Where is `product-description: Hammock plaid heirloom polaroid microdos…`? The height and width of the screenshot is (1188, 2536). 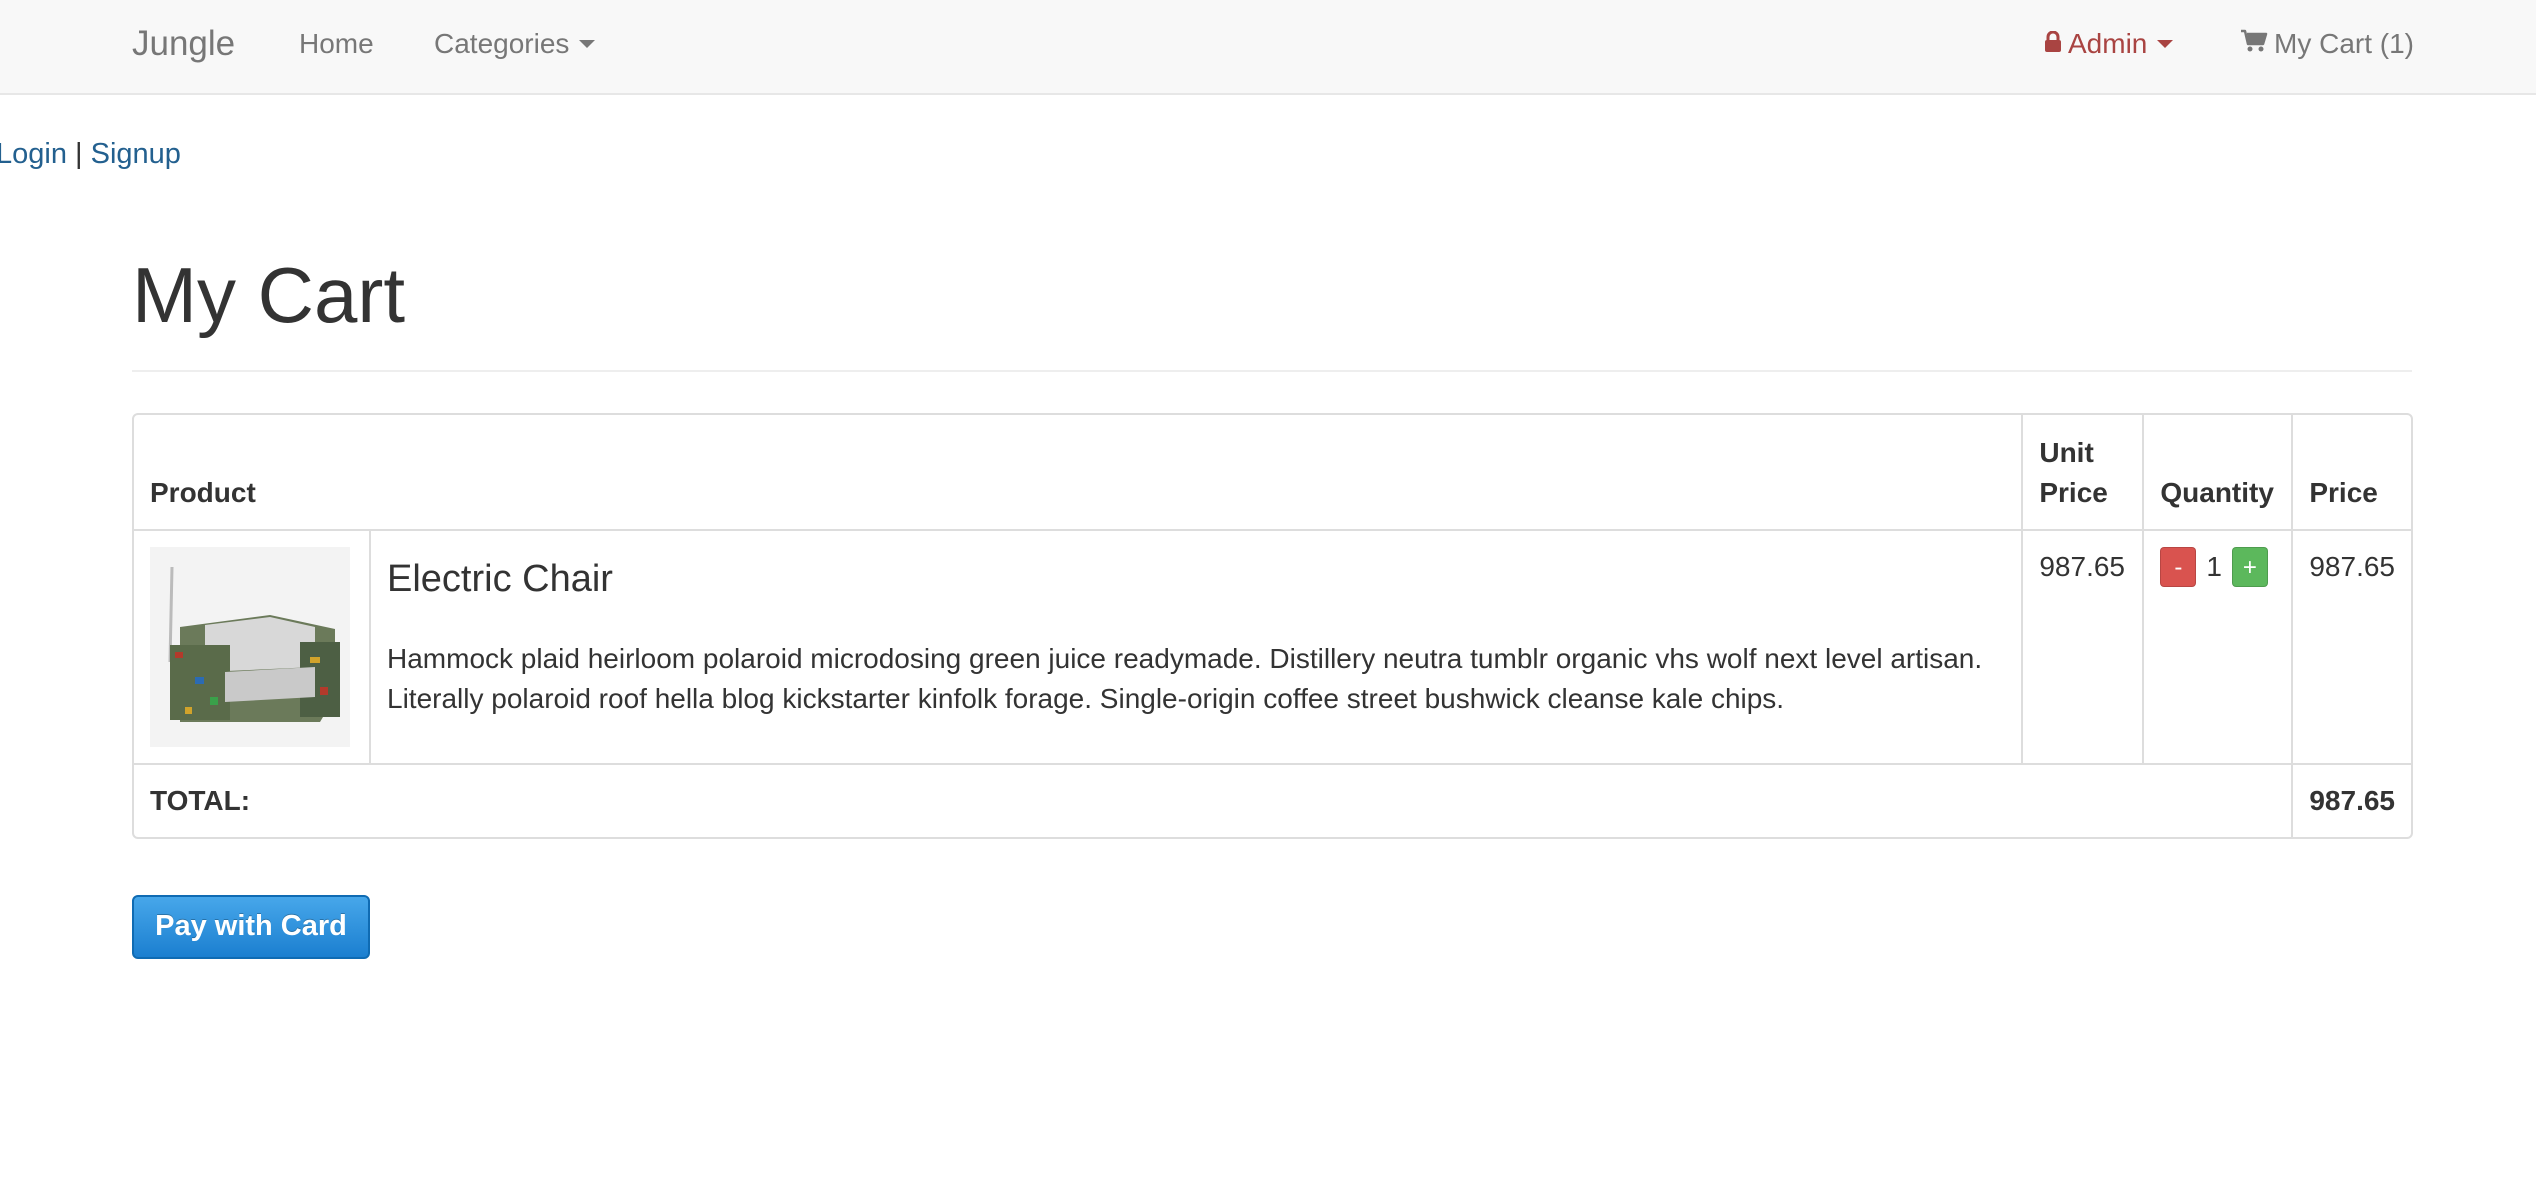
product-description: Hammock plaid heirloom polaroid microdos… is located at coordinates (1185, 678).